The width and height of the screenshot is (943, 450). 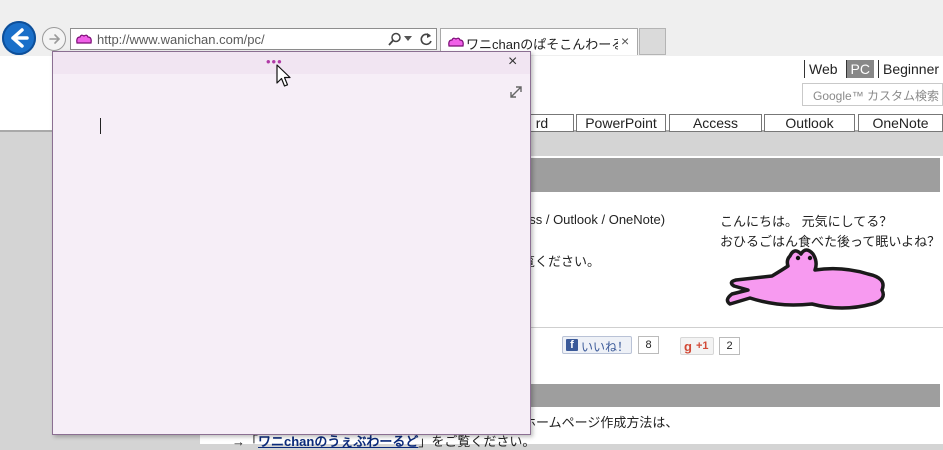 I want to click on nav-tab-access: Access, so click(x=715, y=123).